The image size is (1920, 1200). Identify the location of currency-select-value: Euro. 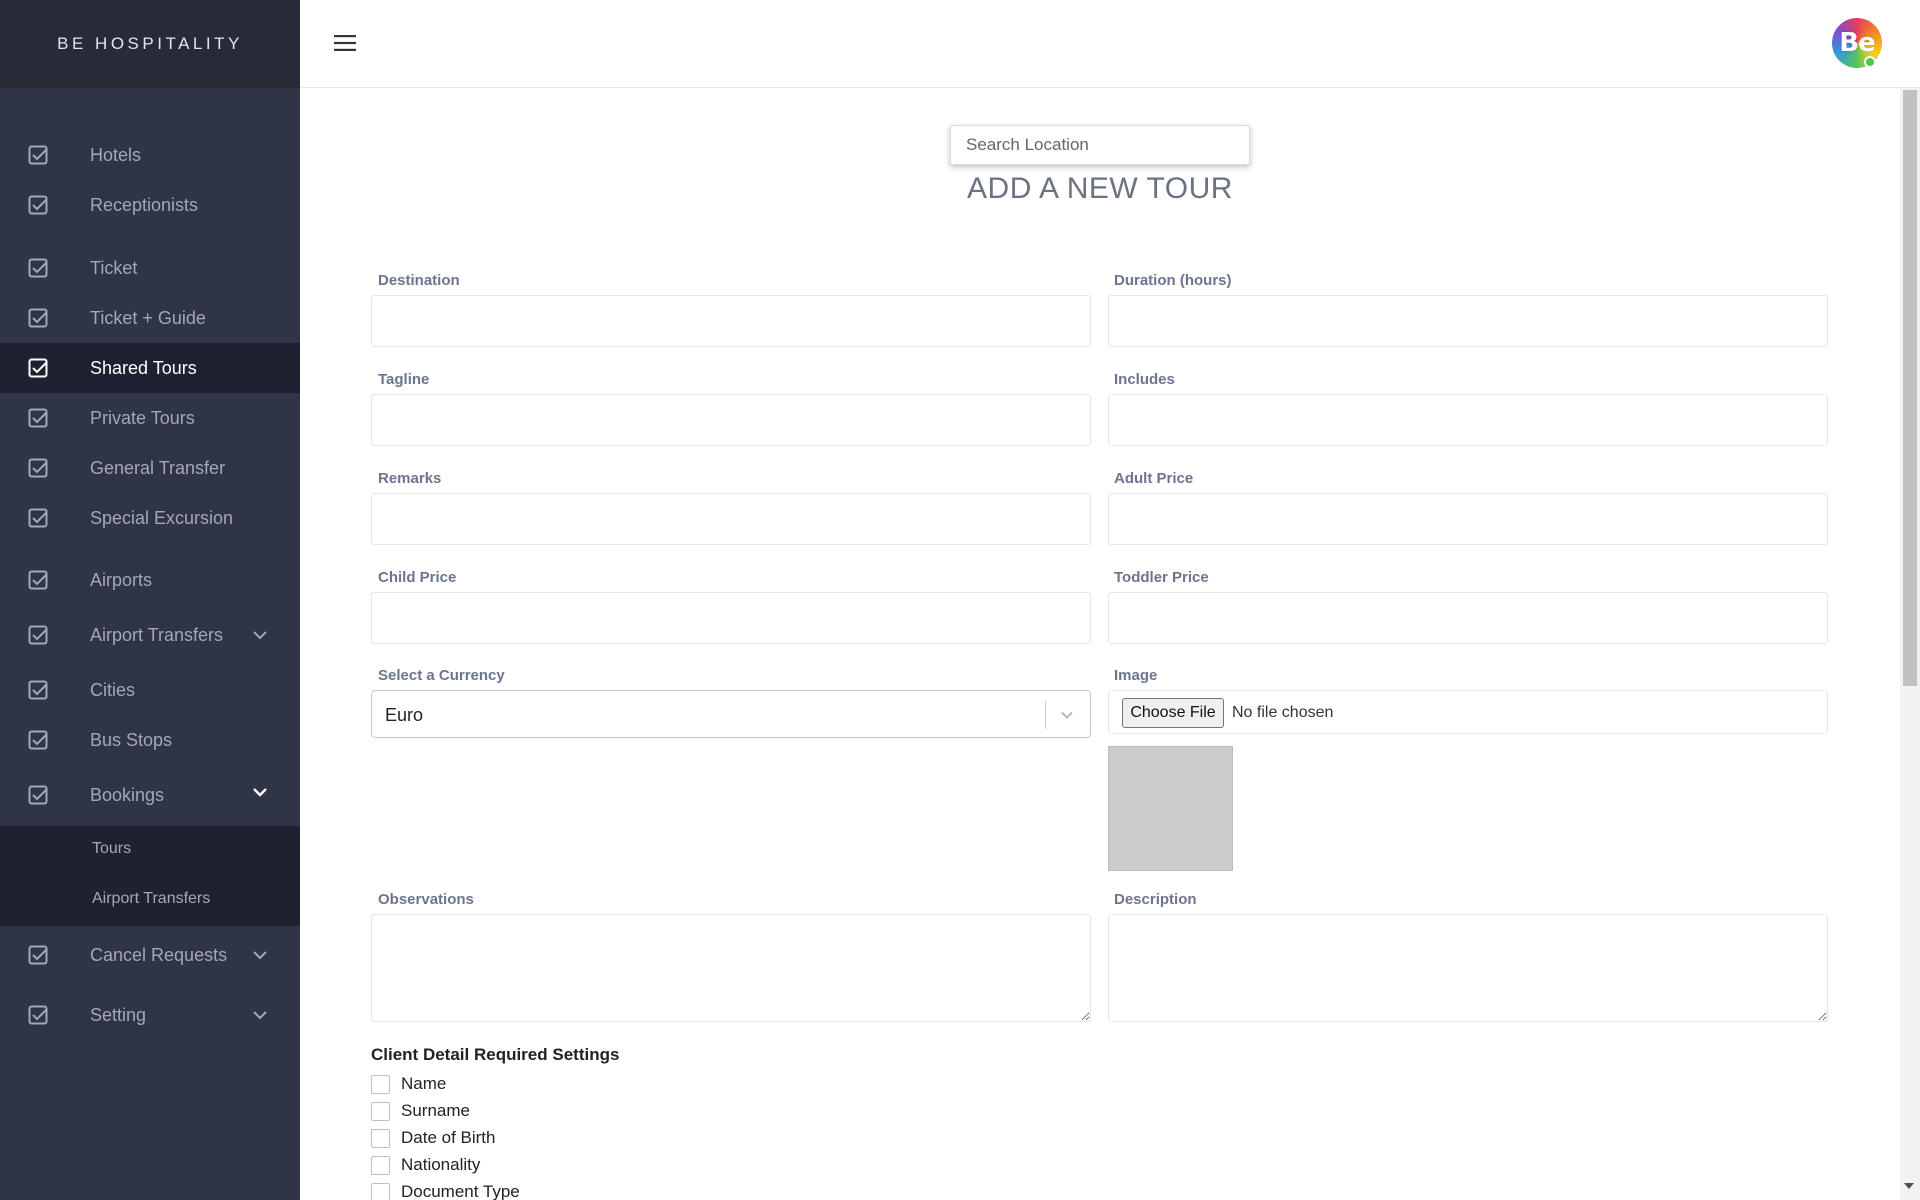
(404, 715).